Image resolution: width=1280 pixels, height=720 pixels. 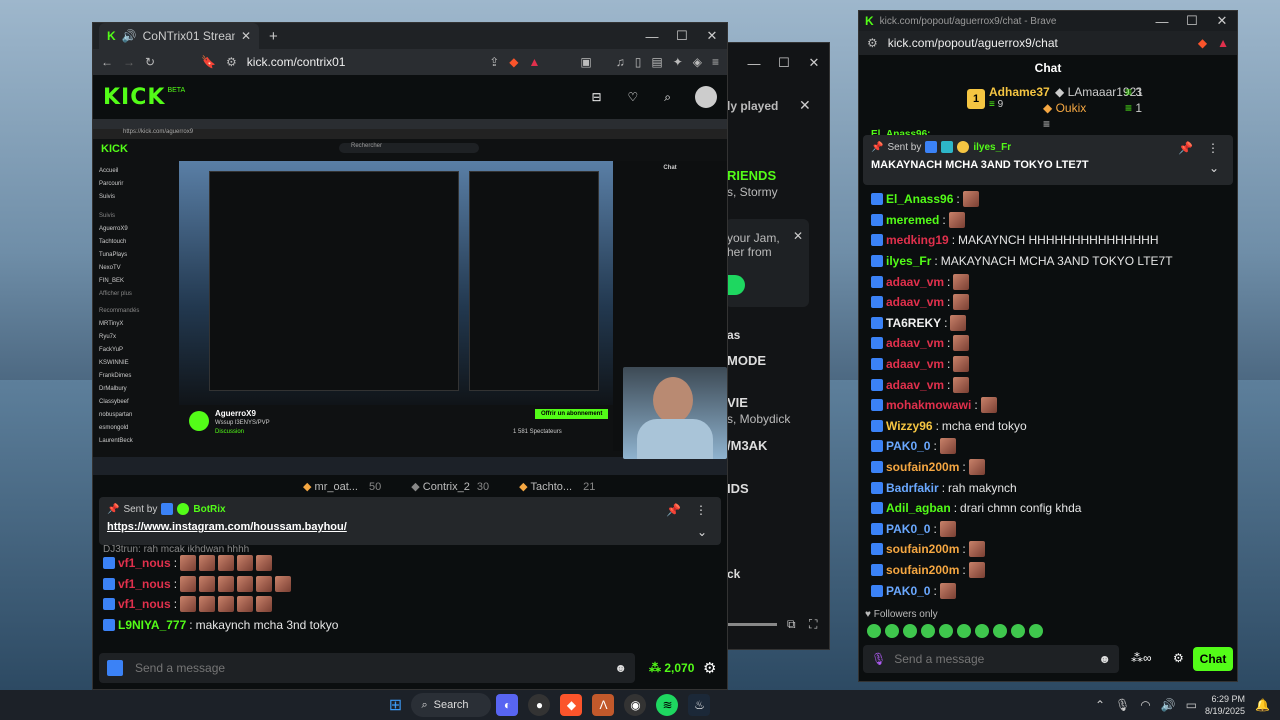 What do you see at coordinates (656, 62) in the screenshot?
I see `wallet-icon: ▤` at bounding box center [656, 62].